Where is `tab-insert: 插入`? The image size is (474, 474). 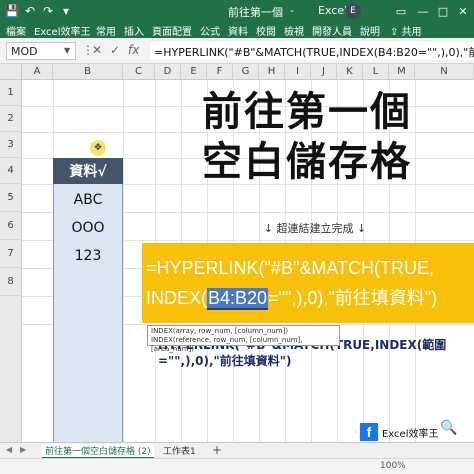
tab-insert: 插入 is located at coordinates (134, 30).